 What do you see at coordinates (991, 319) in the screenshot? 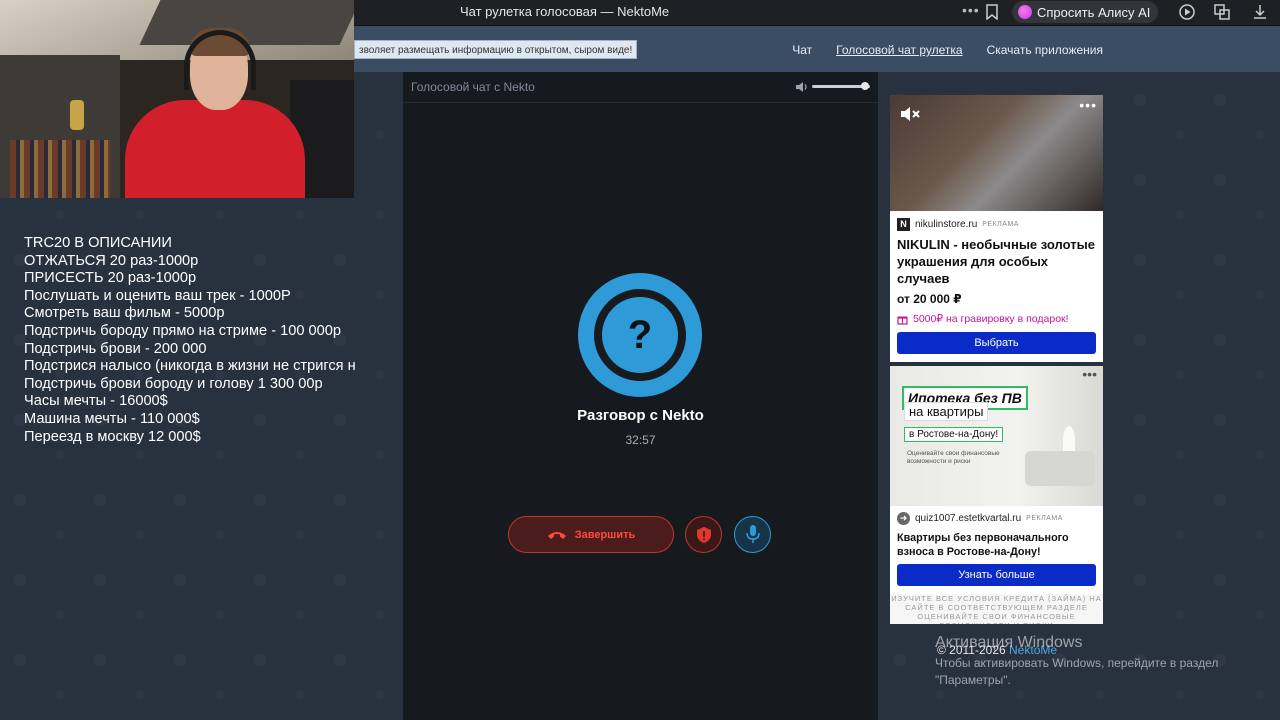
I see `ad-promo-text: 5000₽ на гравировку в подарок!` at bounding box center [991, 319].